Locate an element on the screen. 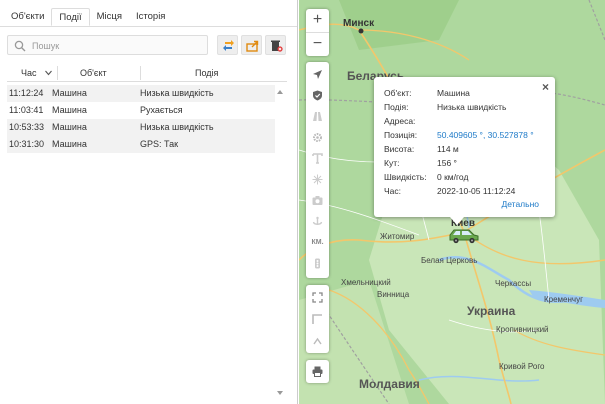 The image size is (605, 404). car-marker-icon is located at coordinates (464, 235).